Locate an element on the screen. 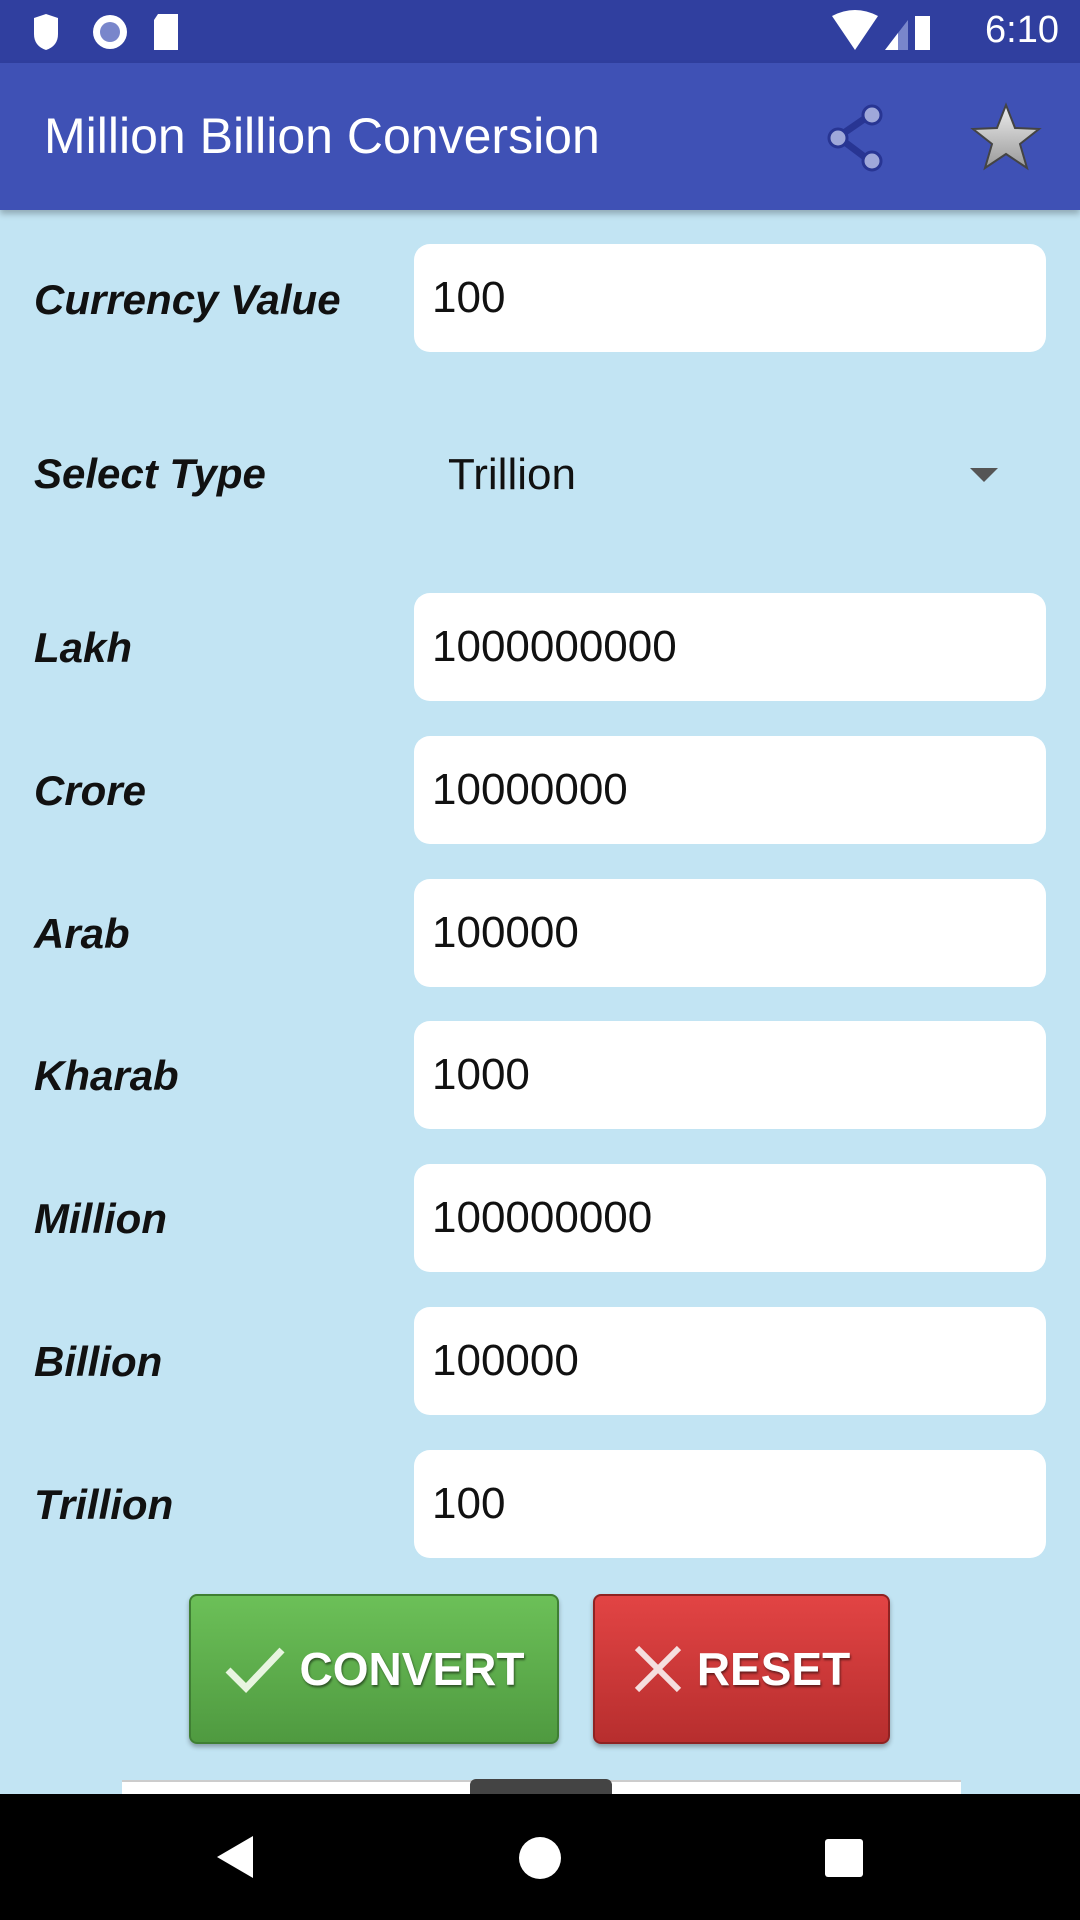 The height and width of the screenshot is (1920, 1080). arab-label: Arab is located at coordinates (82, 933).